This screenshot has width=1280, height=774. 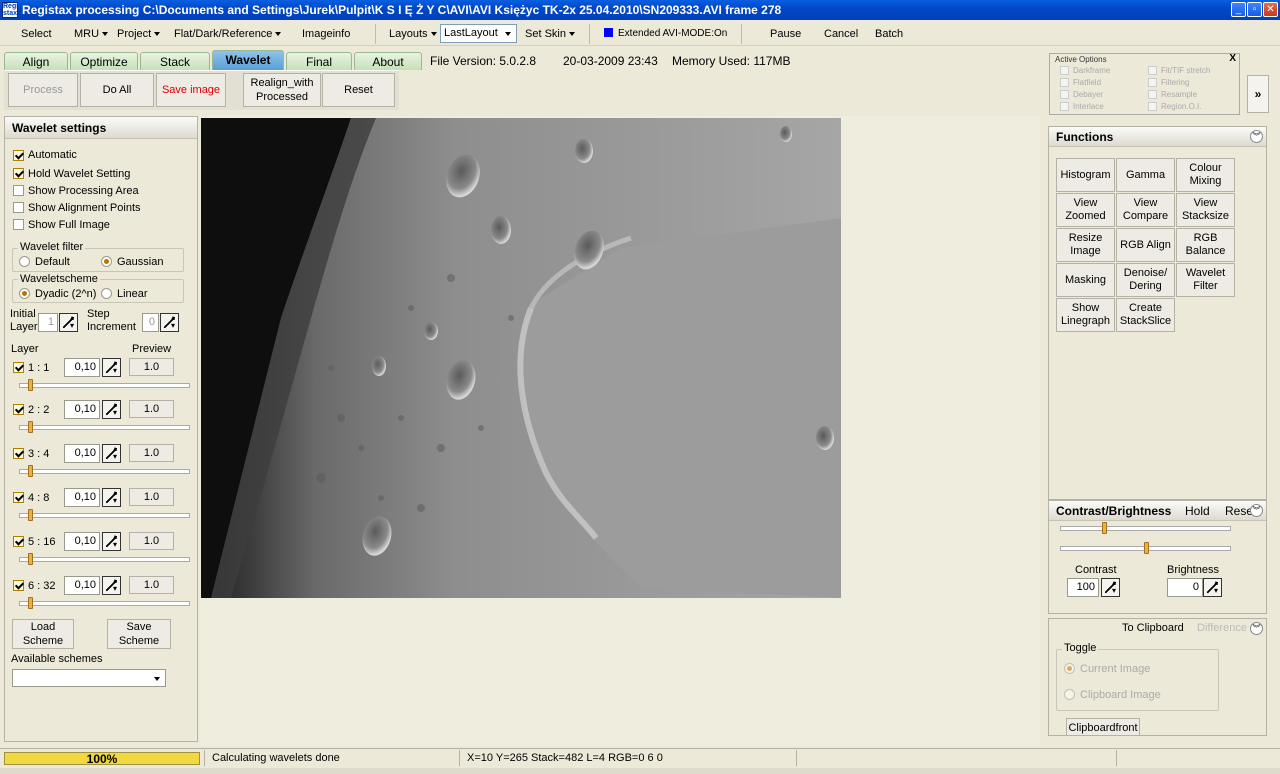 What do you see at coordinates (1145, 210) in the screenshot?
I see `function-view-compare-button: View Compare` at bounding box center [1145, 210].